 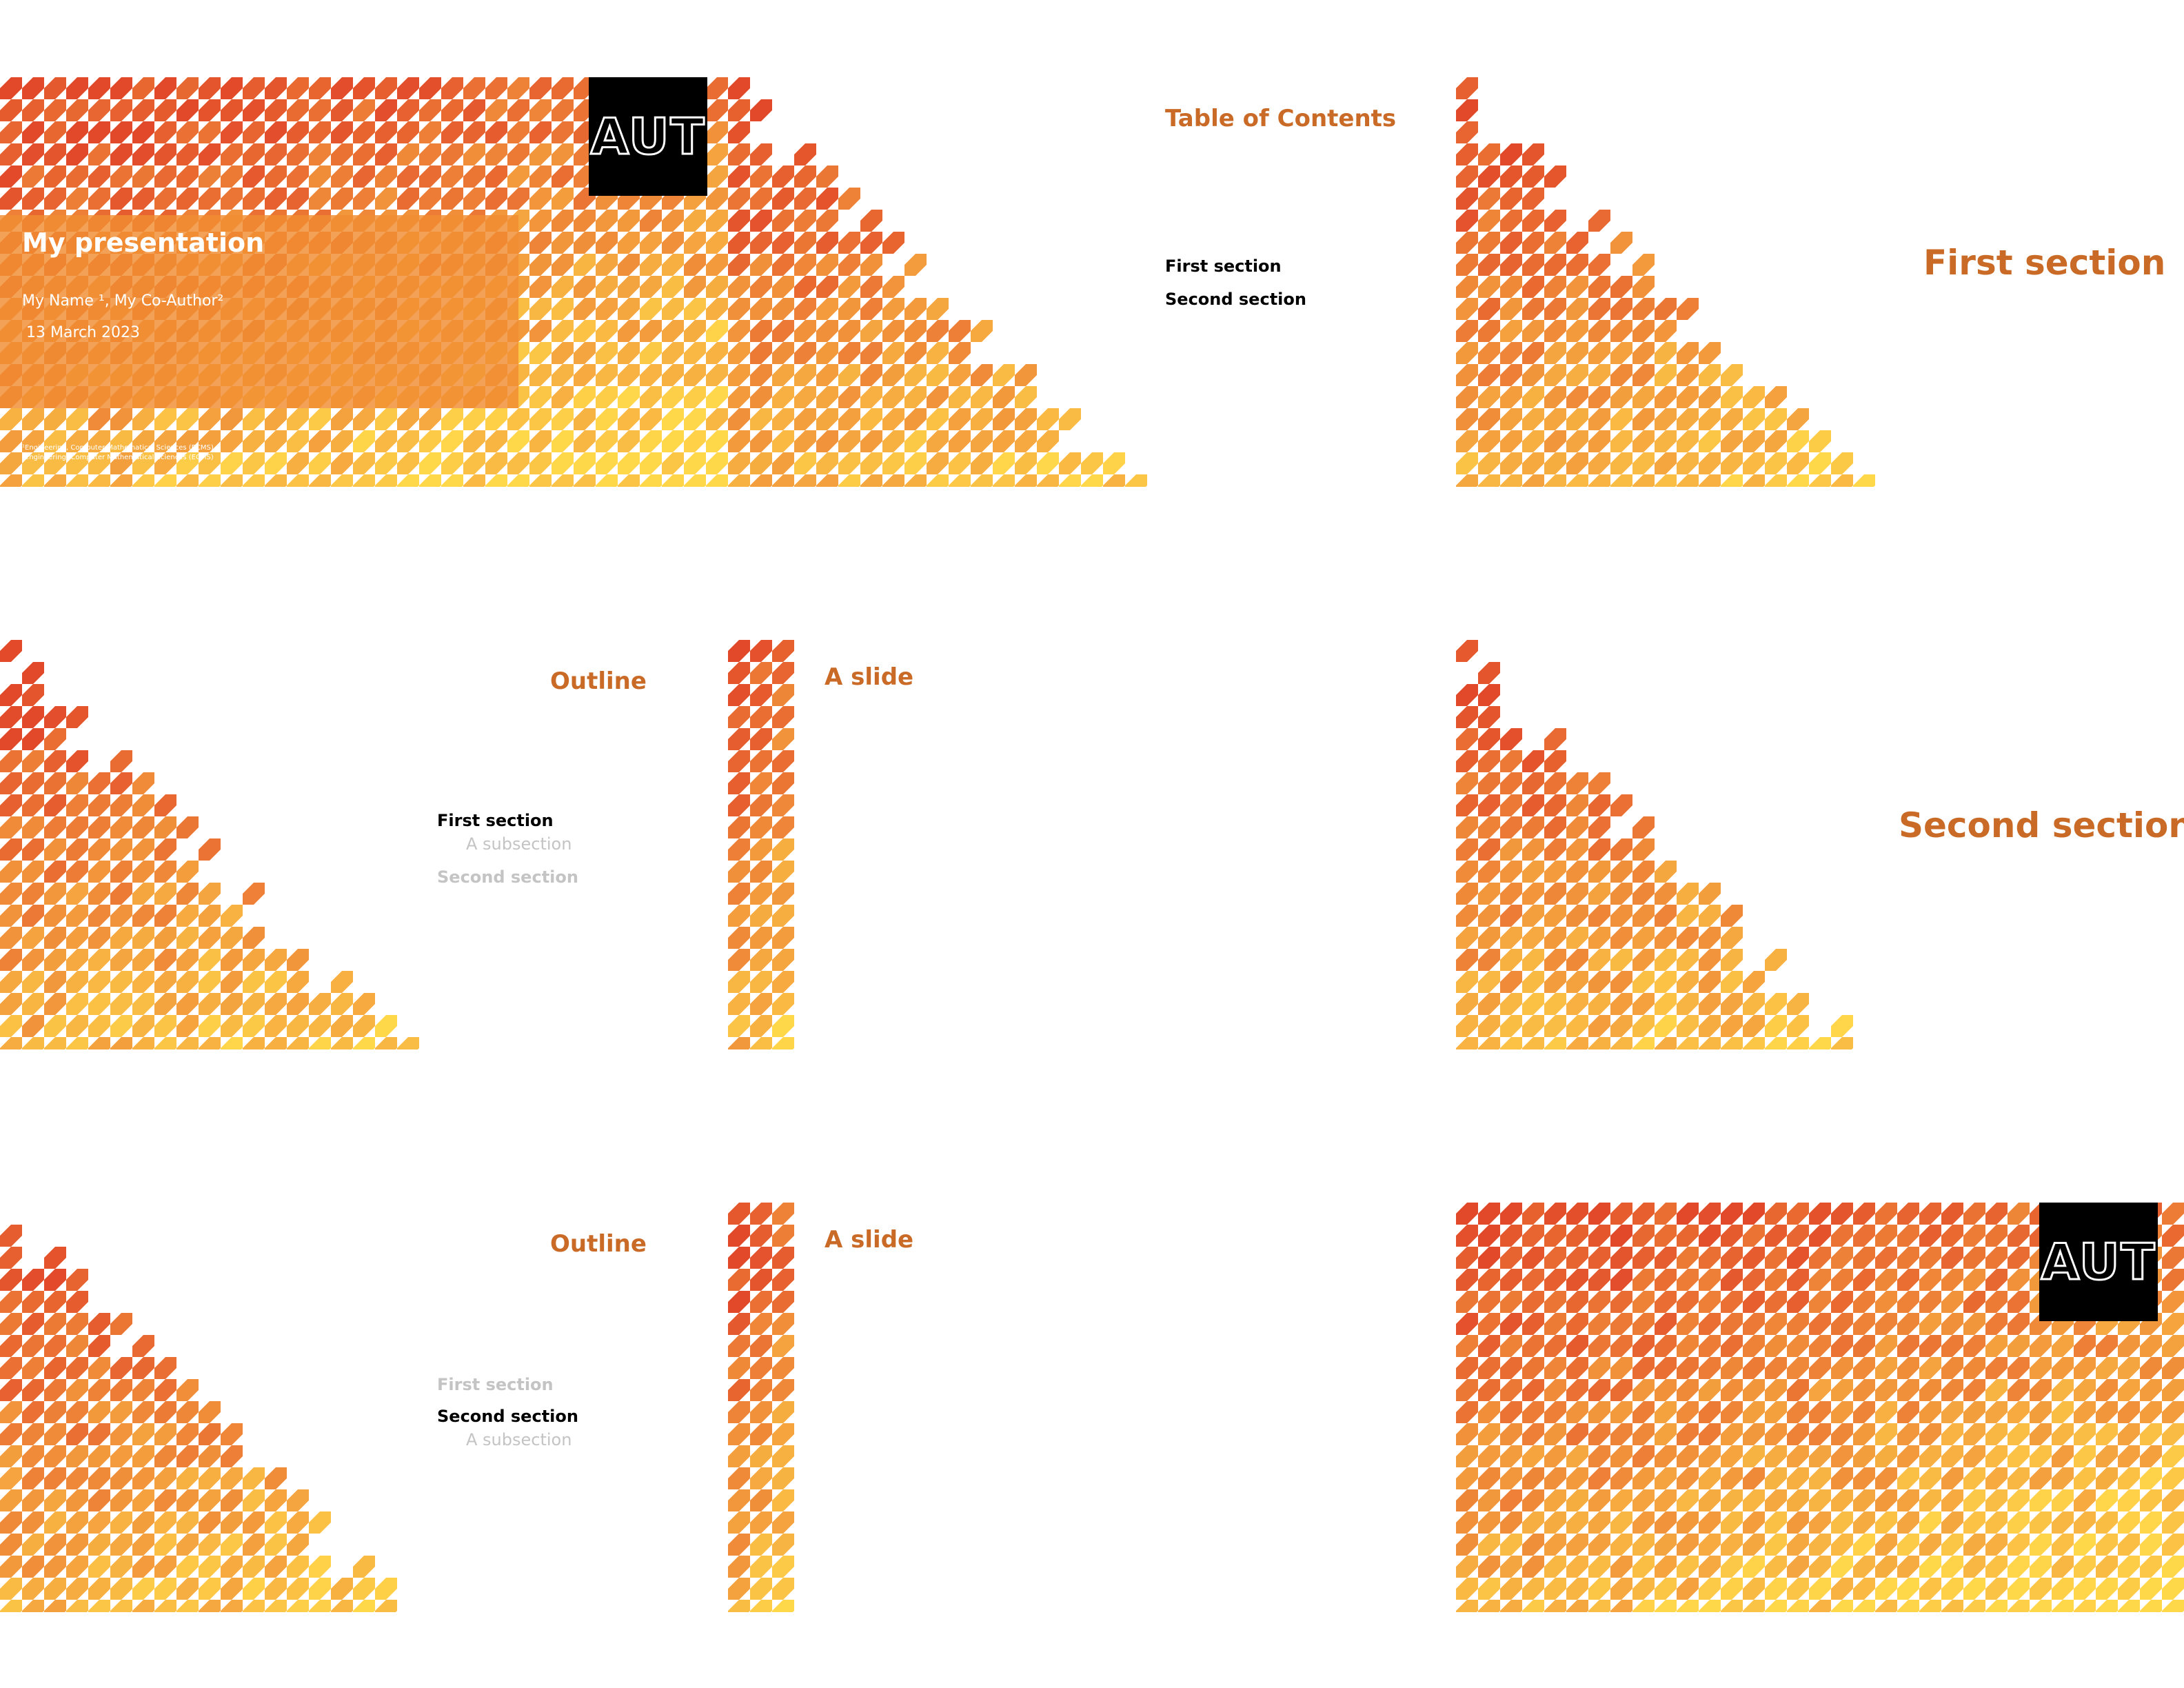 What do you see at coordinates (1236, 300) in the screenshot?
I see `toc-item-second-section: Second section` at bounding box center [1236, 300].